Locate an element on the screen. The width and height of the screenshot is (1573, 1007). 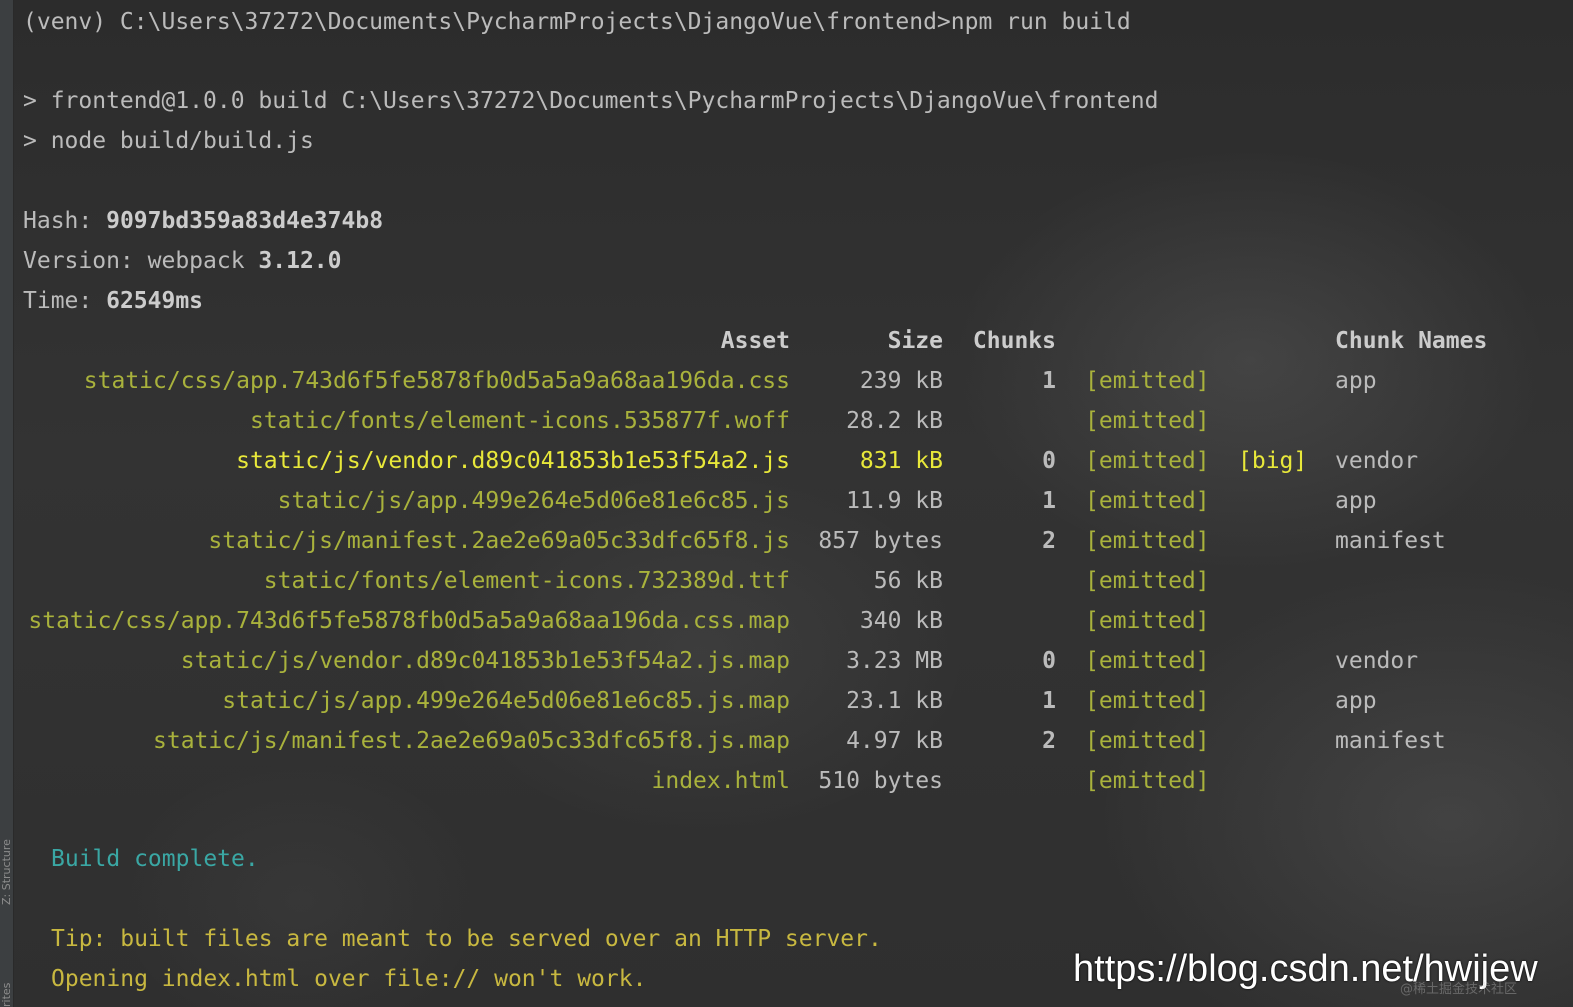
version-line: Version: webpack 3.12.0 is located at coordinates (182, 261).